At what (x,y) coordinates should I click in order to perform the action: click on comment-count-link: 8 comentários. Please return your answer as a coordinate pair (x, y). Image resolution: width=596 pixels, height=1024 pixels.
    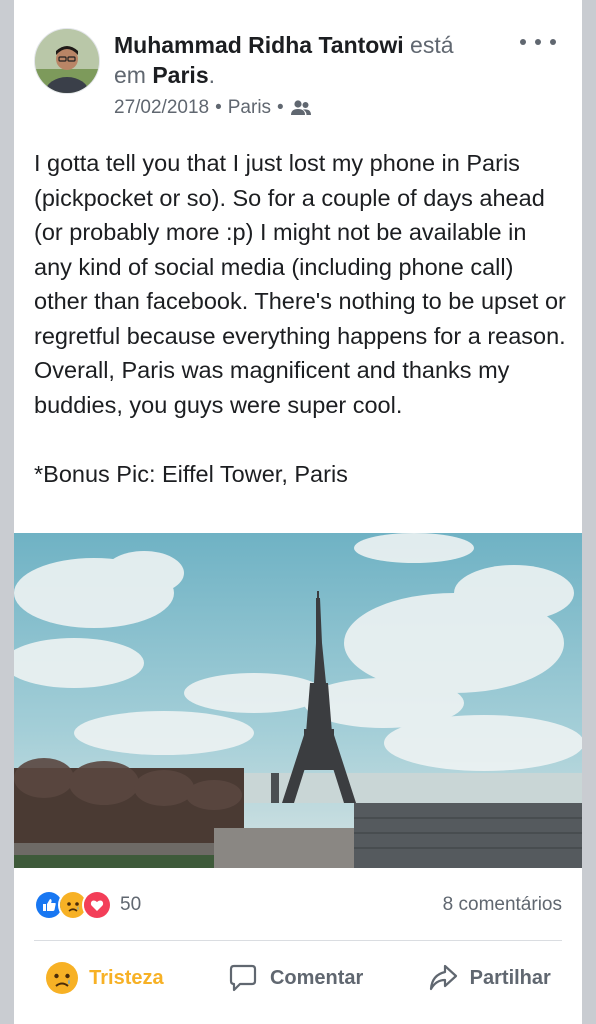
    Looking at the image, I should click on (502, 905).